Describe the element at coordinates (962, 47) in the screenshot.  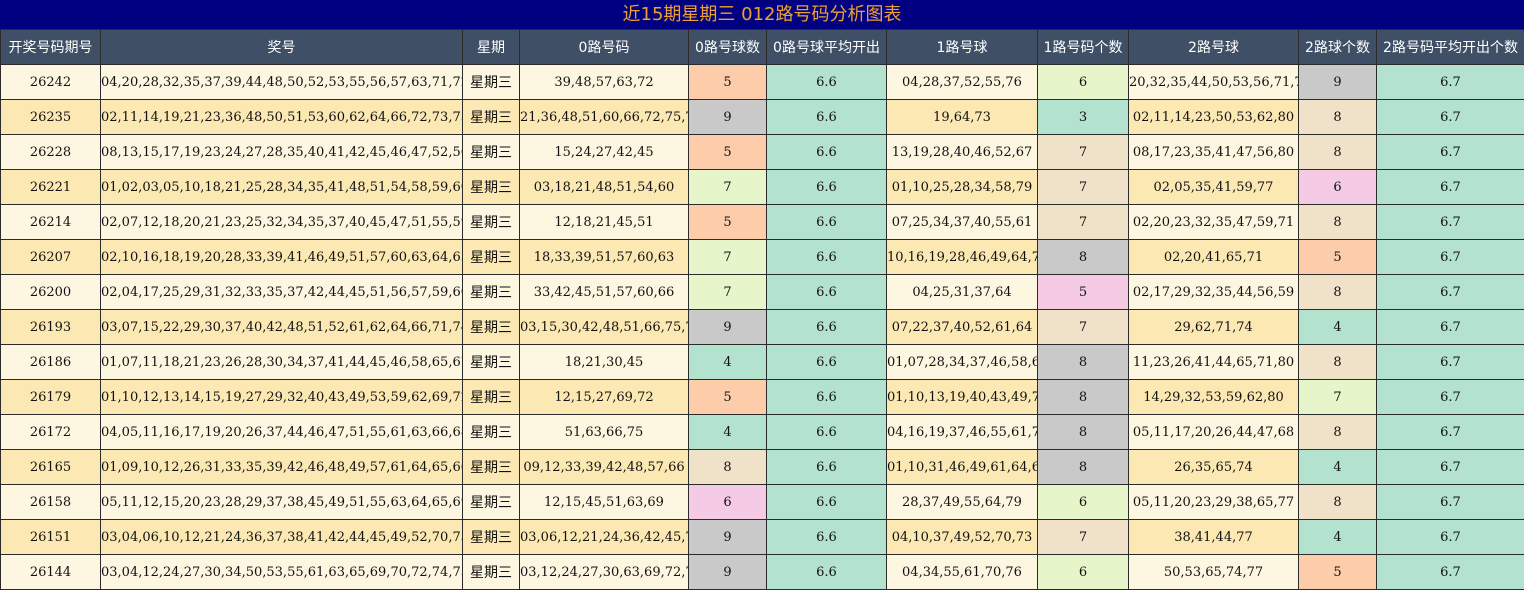
I see `col-header-route1-numbers: 1路号球` at that location.